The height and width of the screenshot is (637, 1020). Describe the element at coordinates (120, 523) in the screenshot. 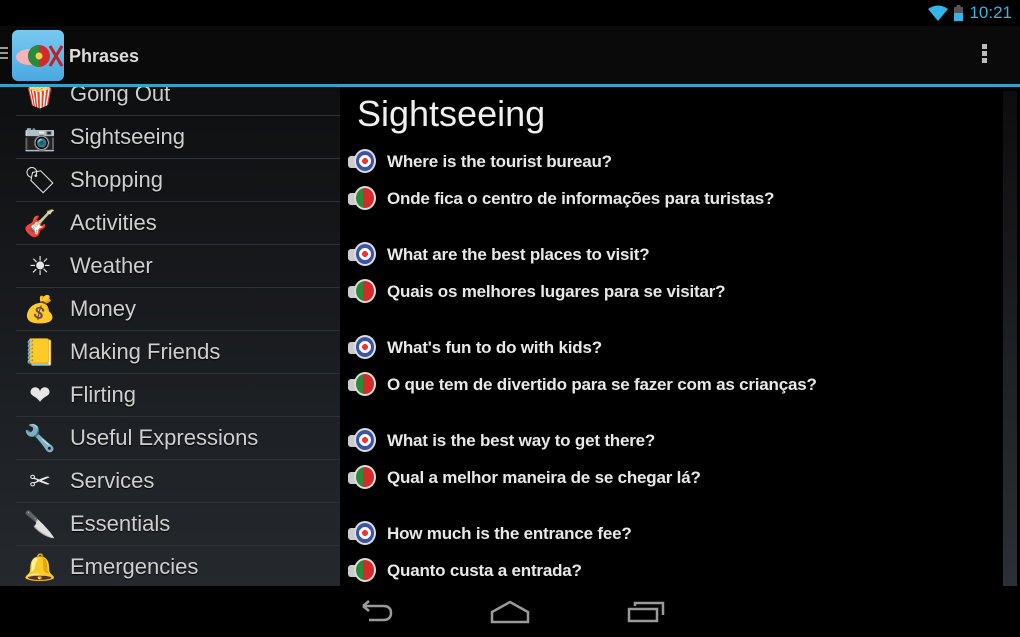

I see `sidebar-item-label: Essentials` at that location.